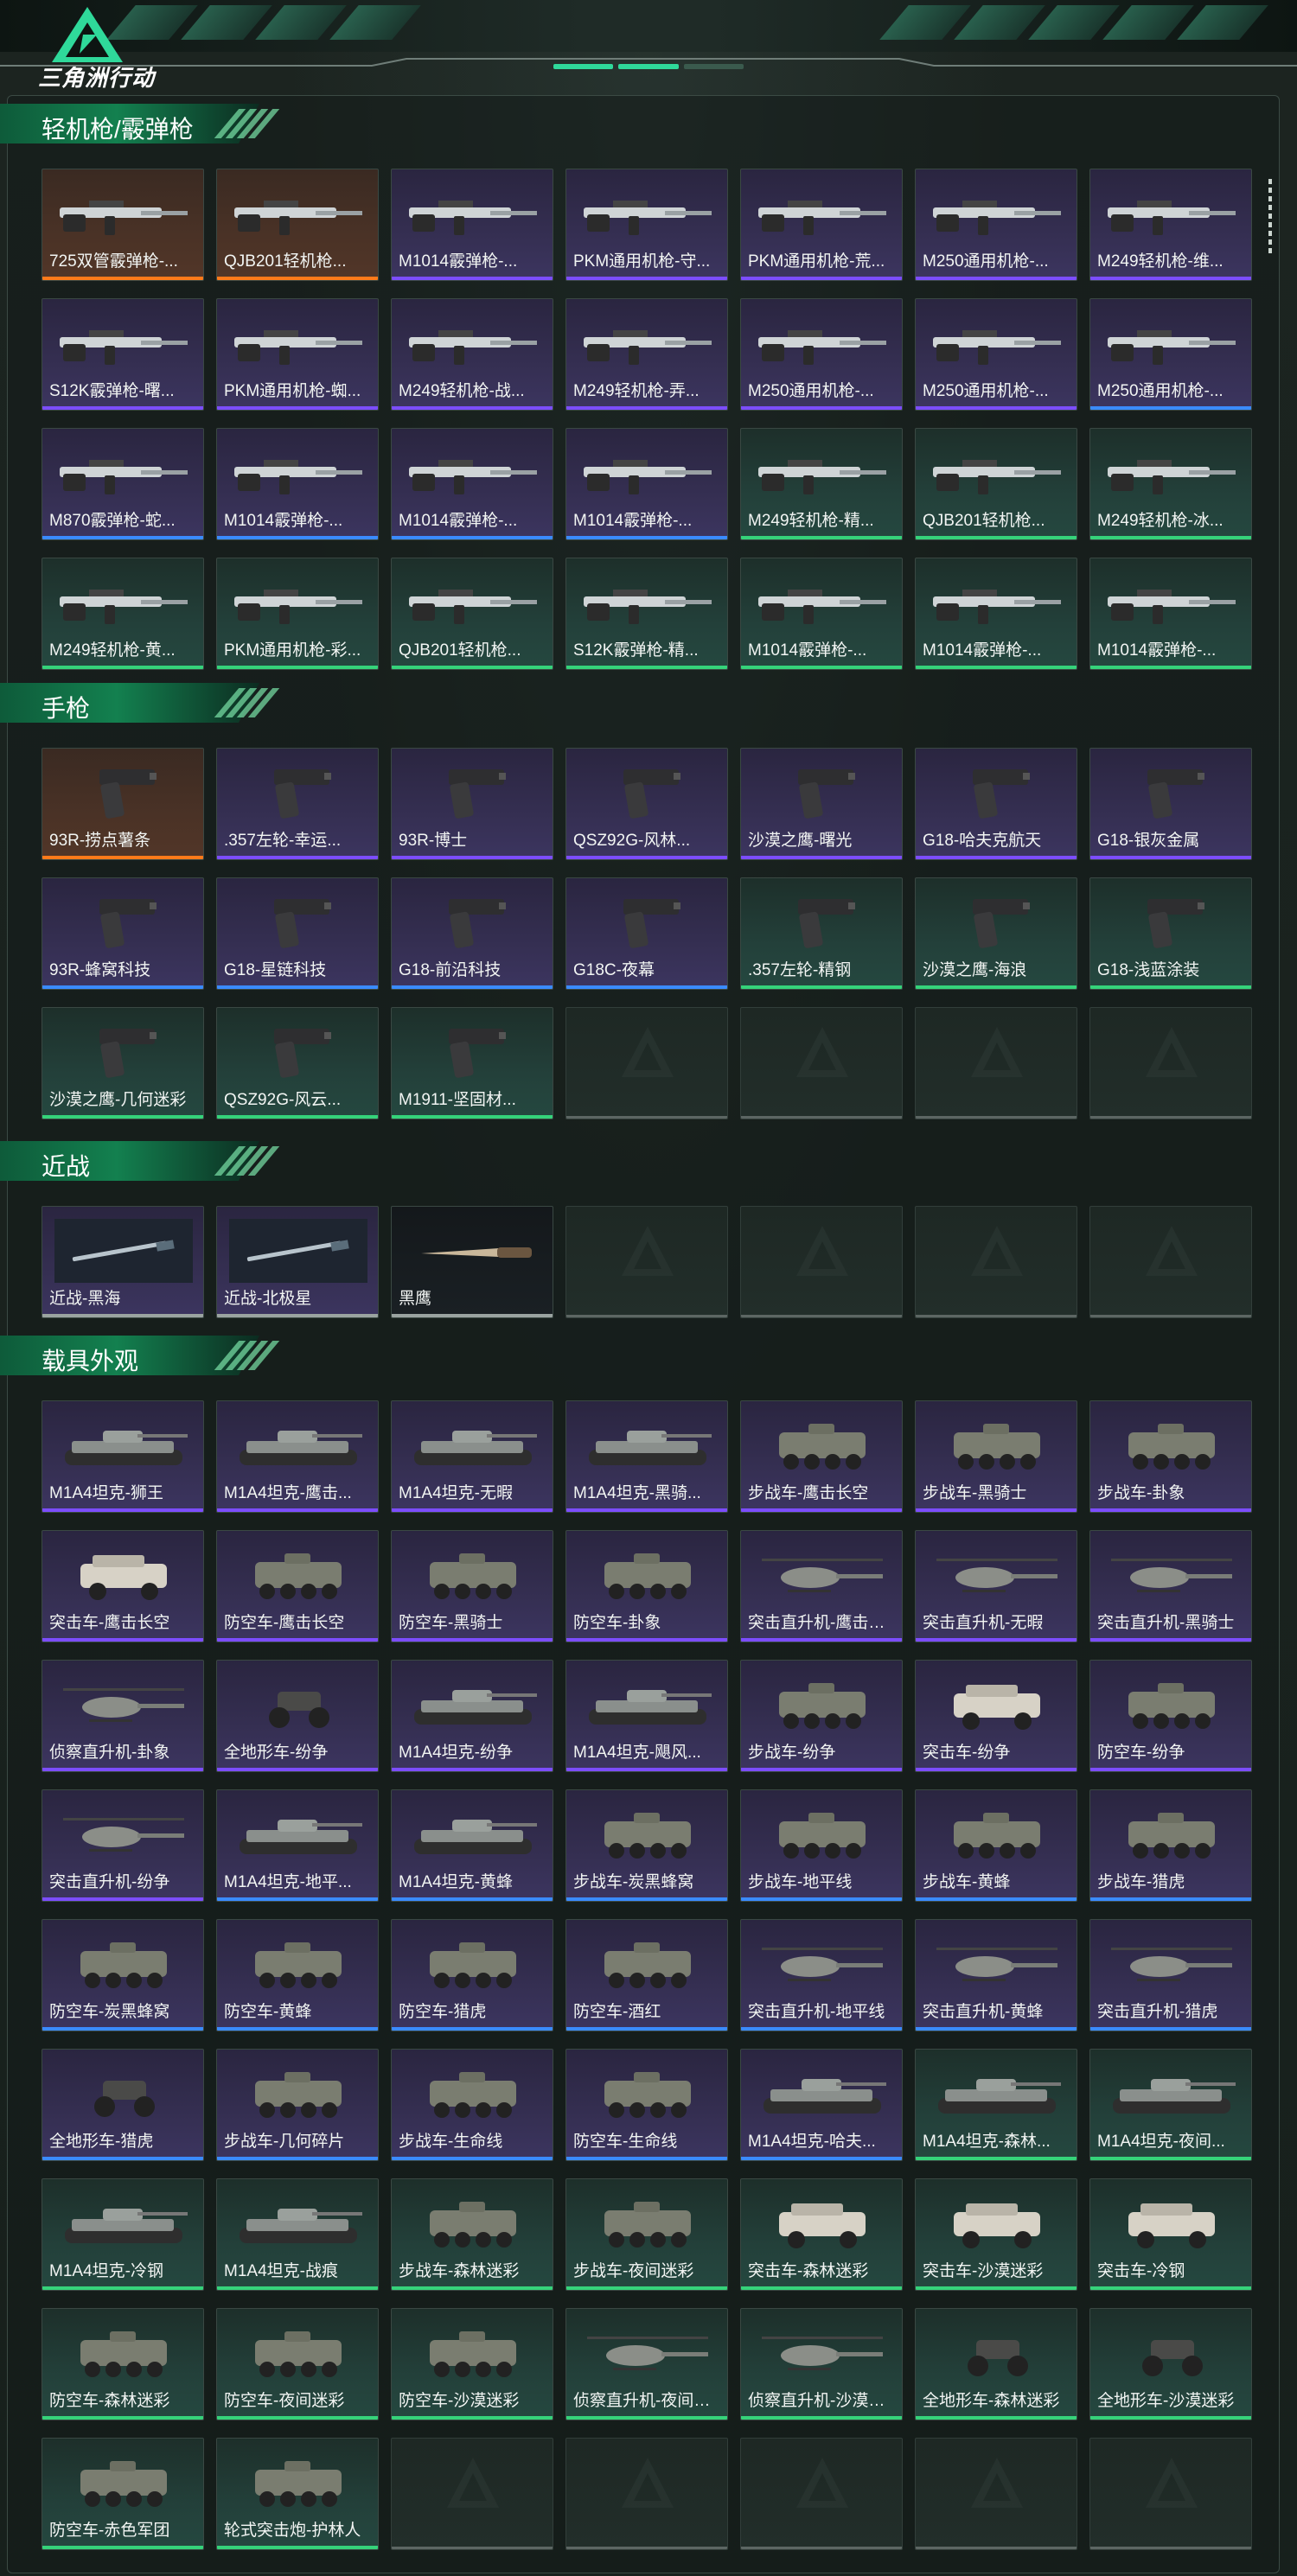  Describe the element at coordinates (472, 1586) in the screenshot. I see `skin-card: 防空车-黑骑士` at that location.